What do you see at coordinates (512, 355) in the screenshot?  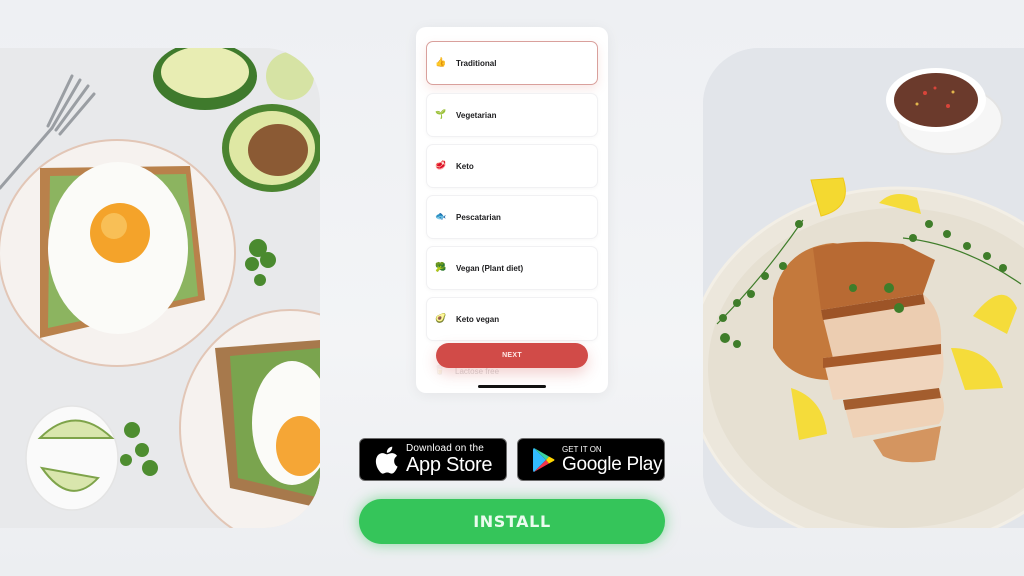 I see `next-button: NEXT` at bounding box center [512, 355].